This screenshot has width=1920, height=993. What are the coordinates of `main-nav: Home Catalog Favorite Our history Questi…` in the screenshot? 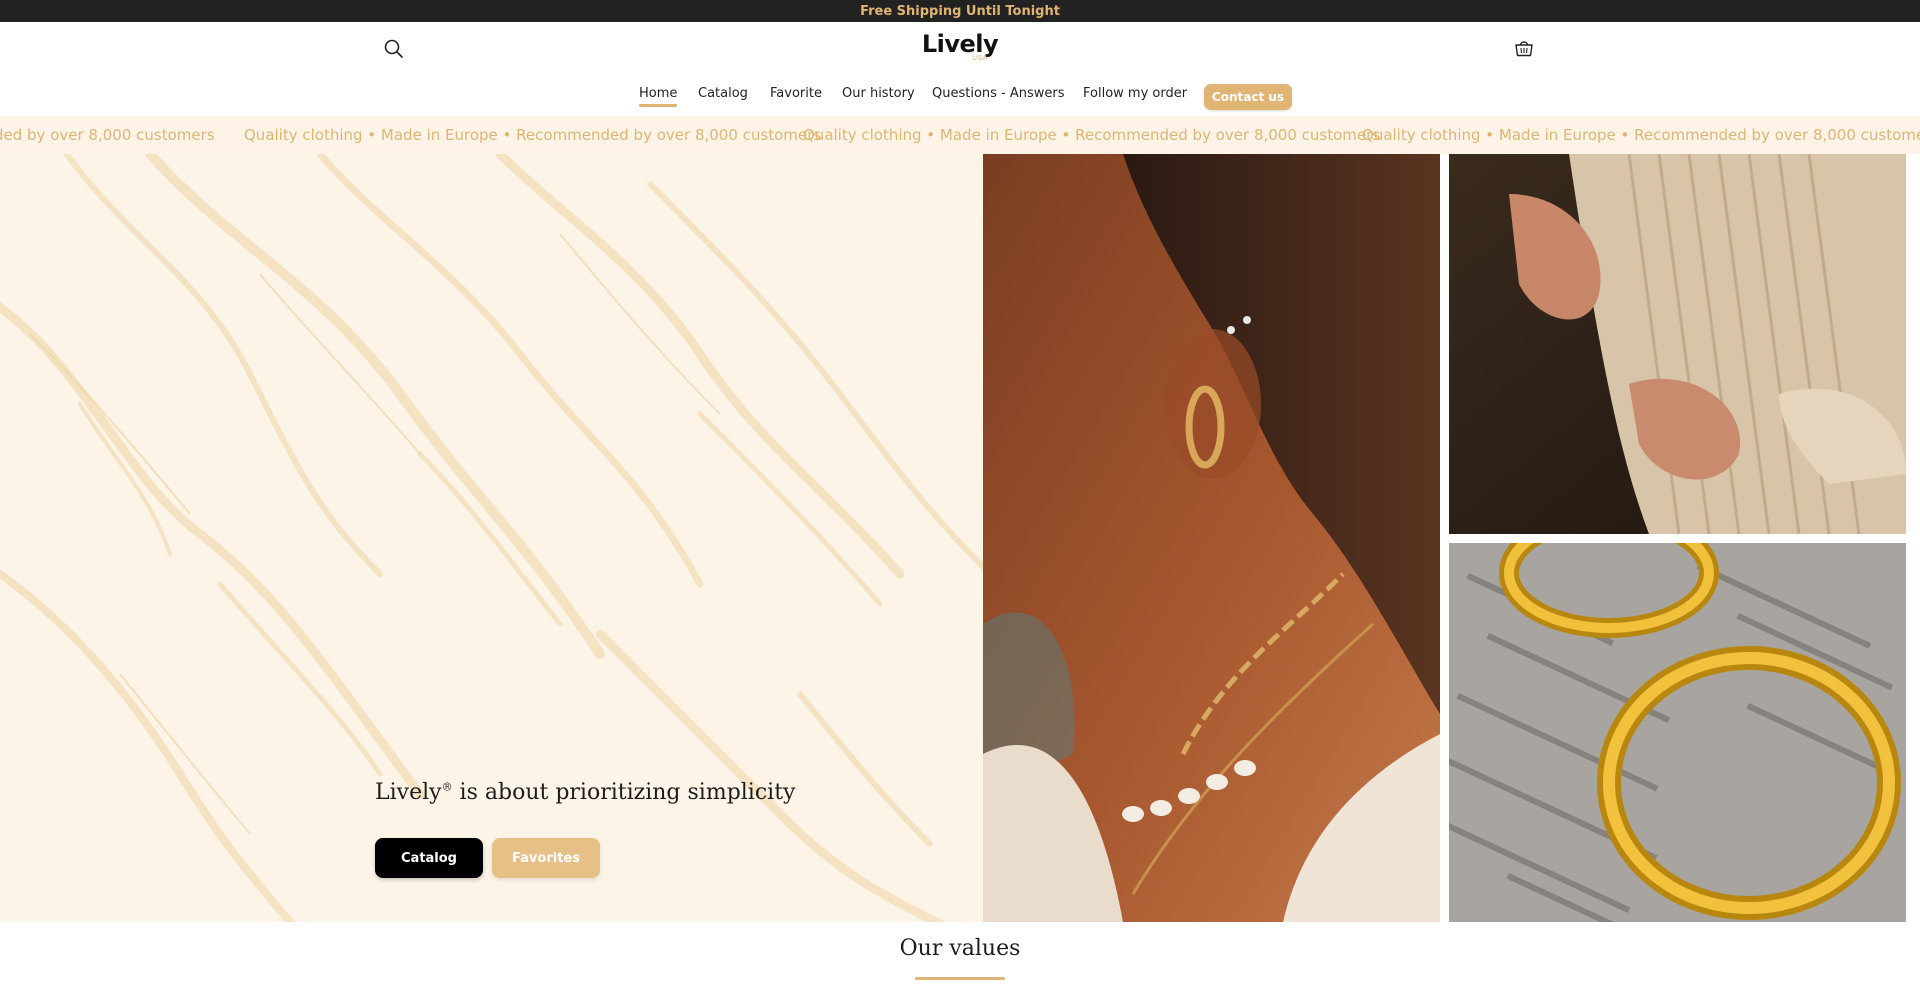 It's located at (960, 96).